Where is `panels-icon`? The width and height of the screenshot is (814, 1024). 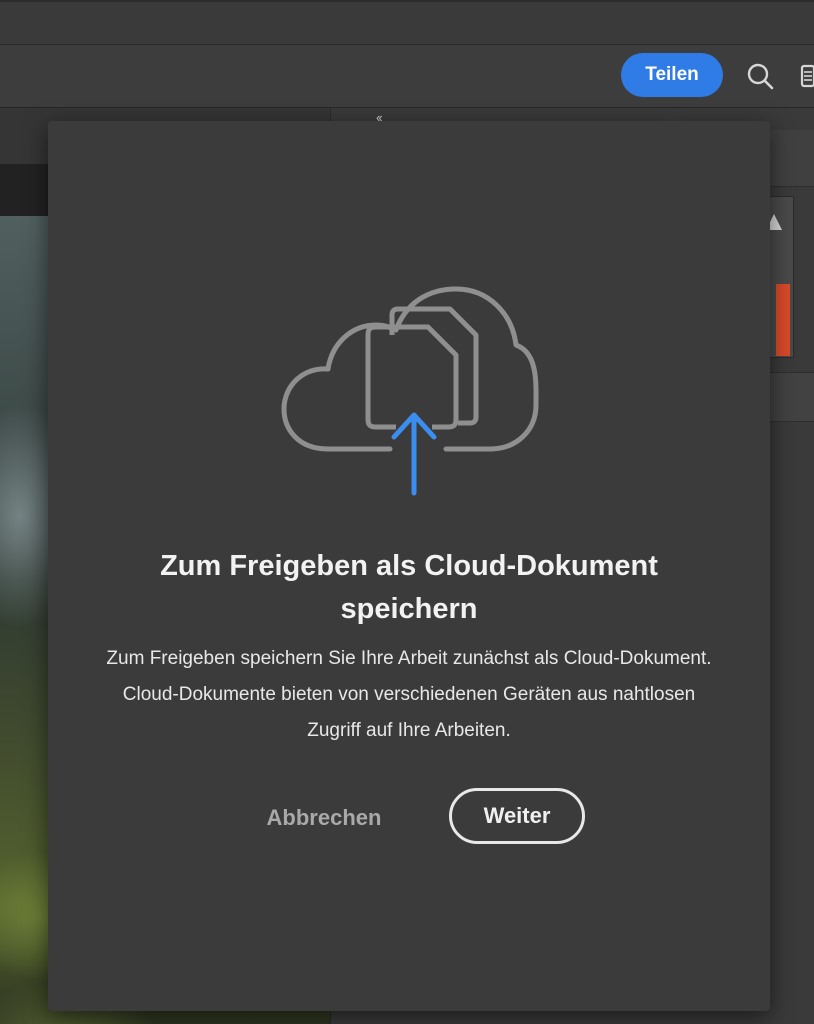 panels-icon is located at coordinates (806, 76).